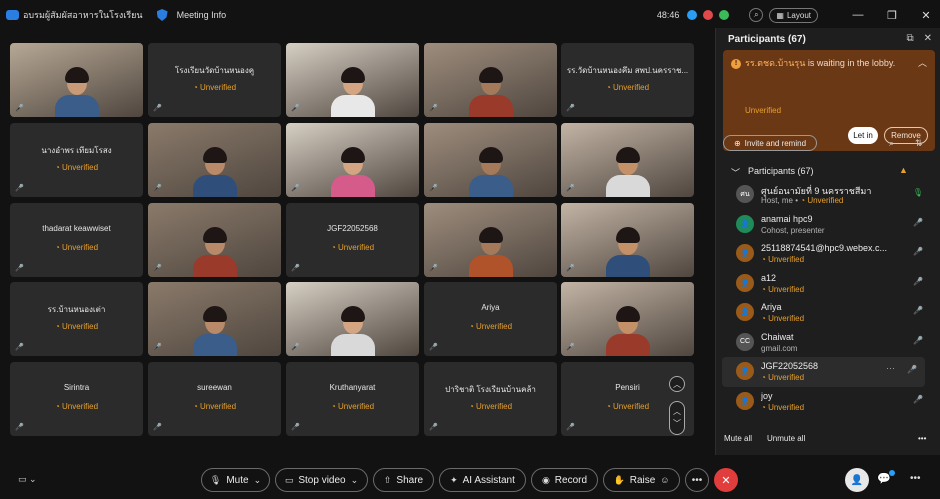 The width and height of the screenshot is (940, 499). Describe the element at coordinates (726, 480) in the screenshot. I see `end-meeting-button: ✕` at that location.